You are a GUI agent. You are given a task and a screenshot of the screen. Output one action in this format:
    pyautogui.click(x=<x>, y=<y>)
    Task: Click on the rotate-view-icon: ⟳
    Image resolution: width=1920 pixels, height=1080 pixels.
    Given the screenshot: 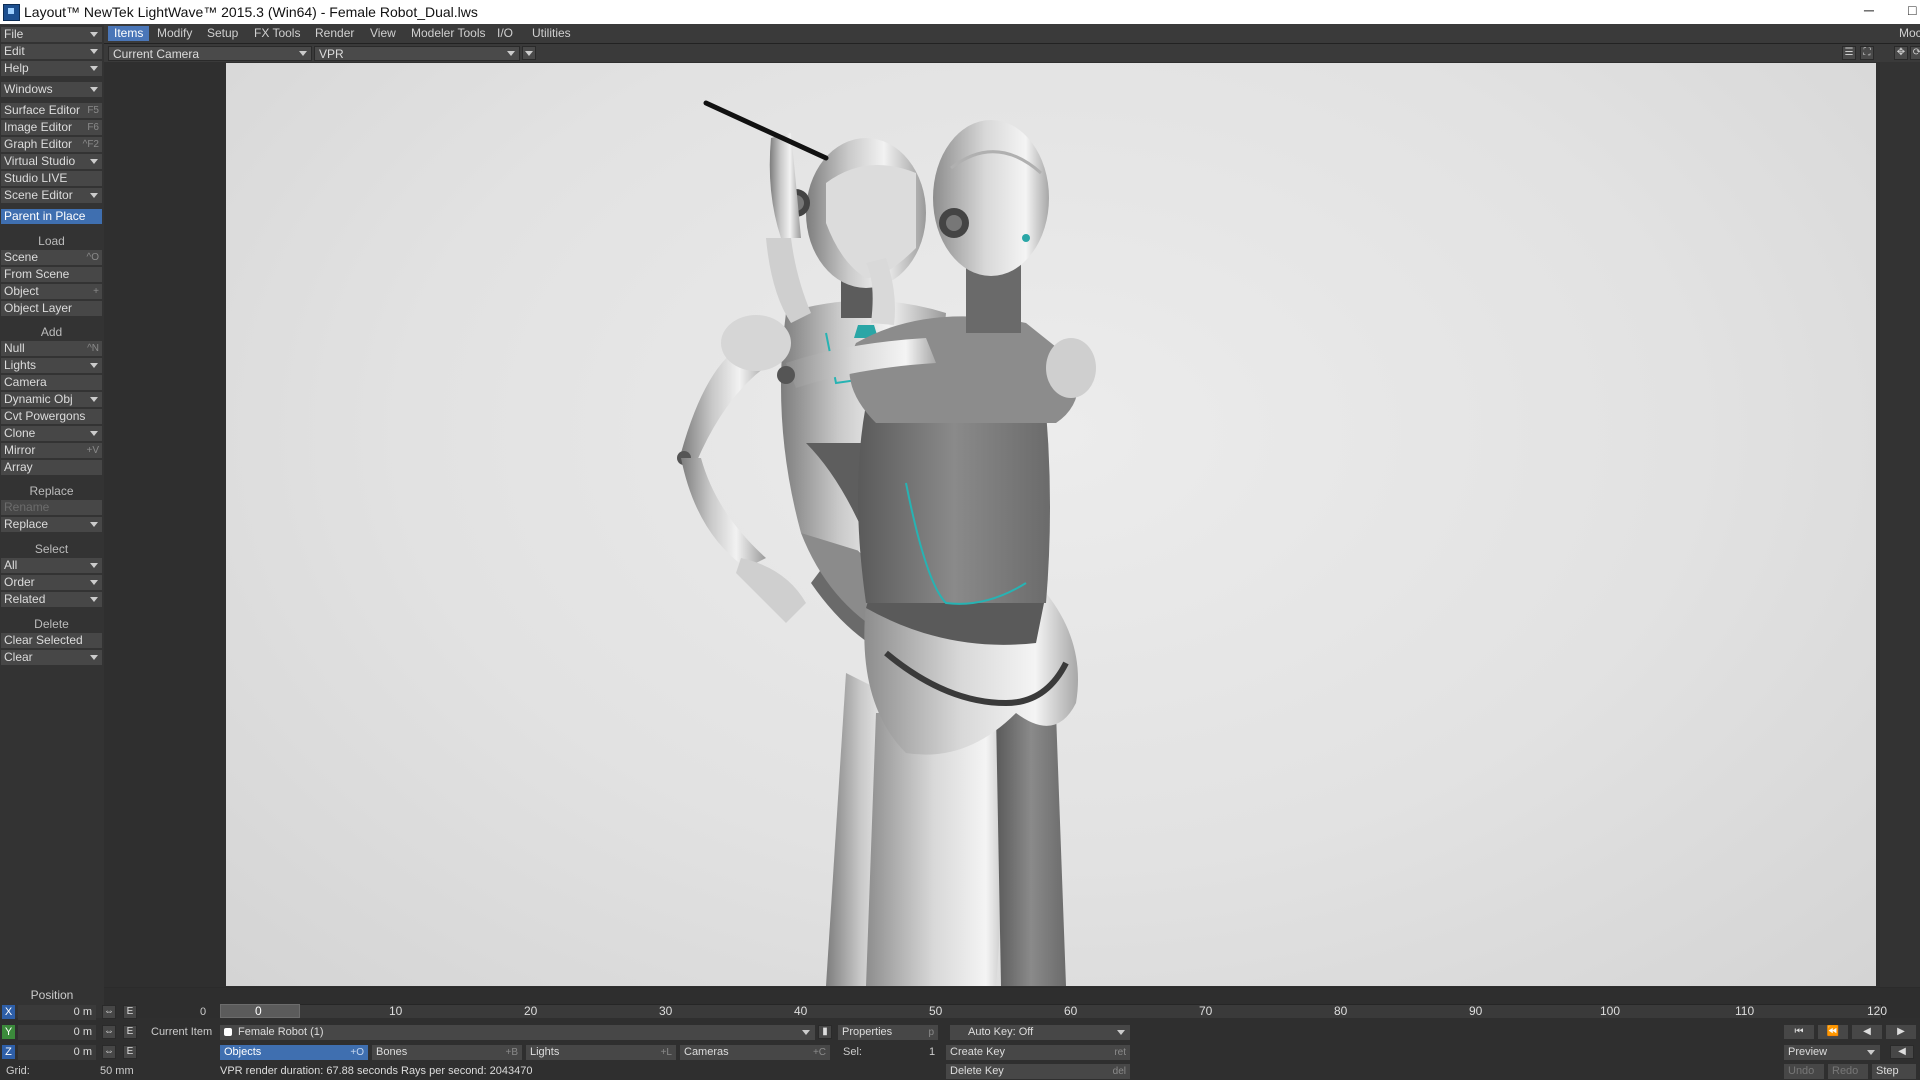 What is the action you would take?
    pyautogui.click(x=1915, y=53)
    